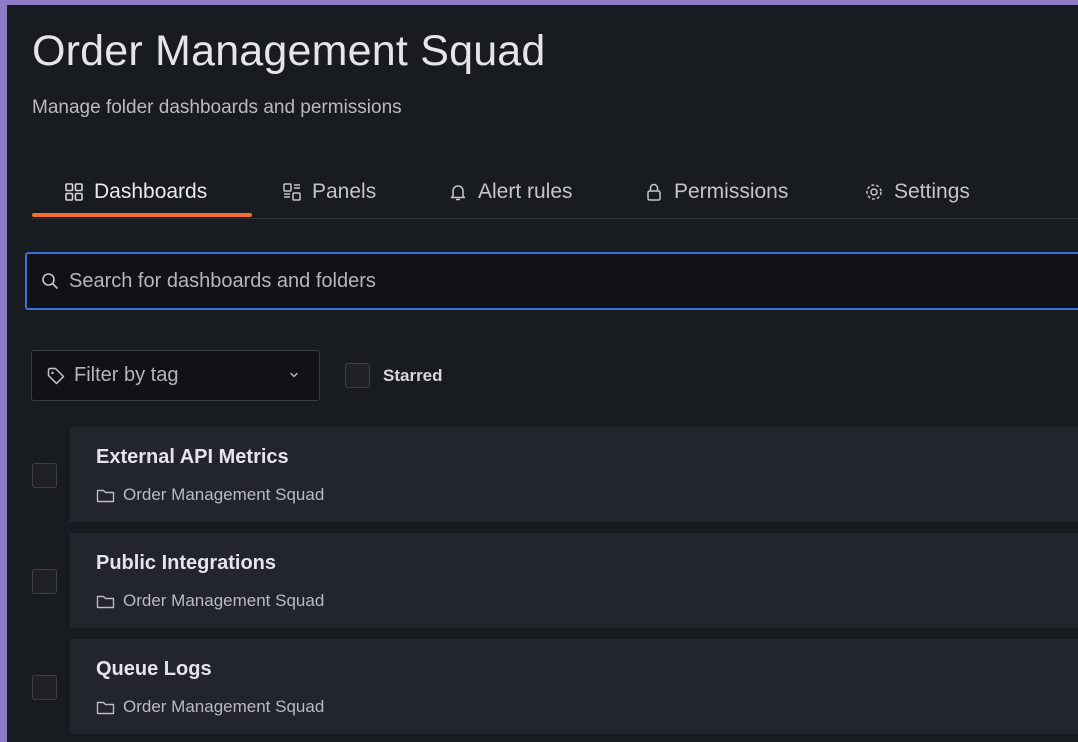 This screenshot has height=742, width=1078. What do you see at coordinates (151, 191) in the screenshot?
I see `tab-label: Dashboards` at bounding box center [151, 191].